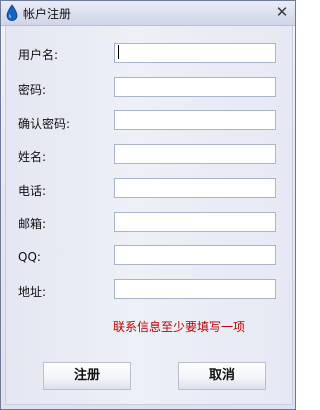 The height and width of the screenshot is (410, 320). I want to click on password-label: 密码:, so click(32, 90).